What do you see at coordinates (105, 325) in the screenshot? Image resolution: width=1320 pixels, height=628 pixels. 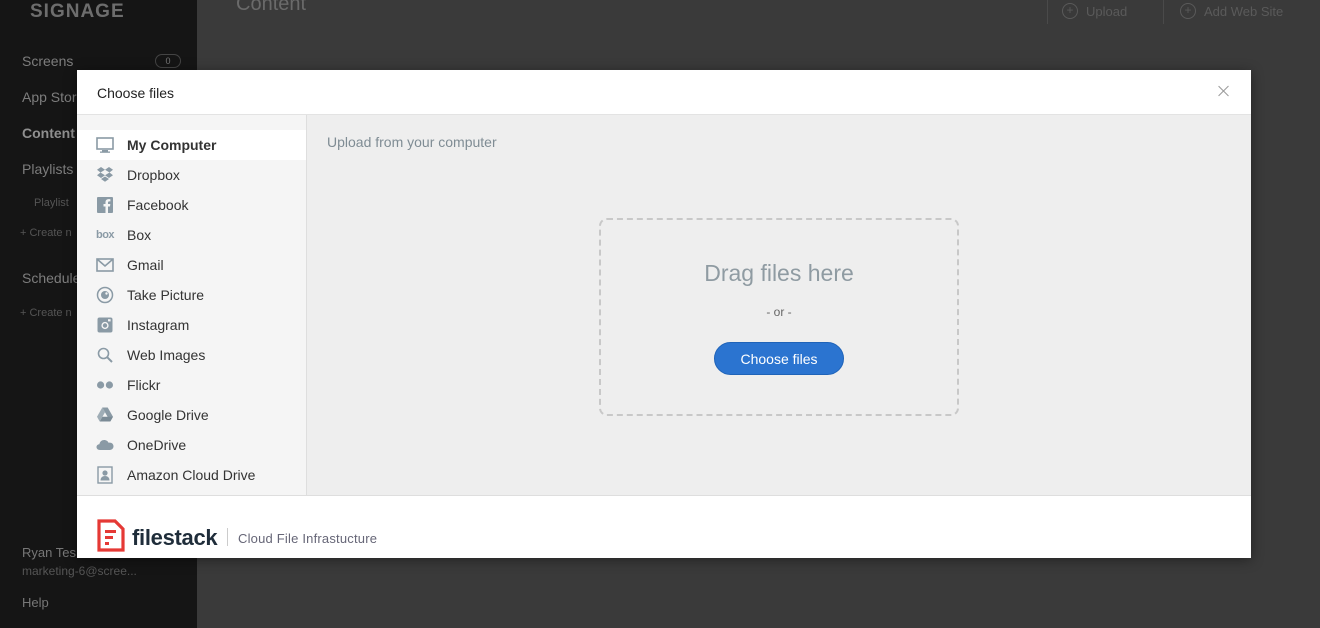 I see `instagram-icon` at bounding box center [105, 325].